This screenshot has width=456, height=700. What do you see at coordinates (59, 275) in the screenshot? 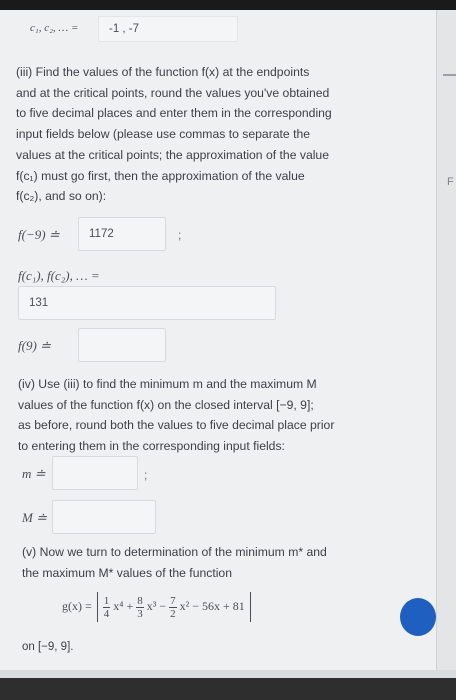
I see `f-critical-label: f(c₁), f(c₂), … =` at bounding box center [59, 275].